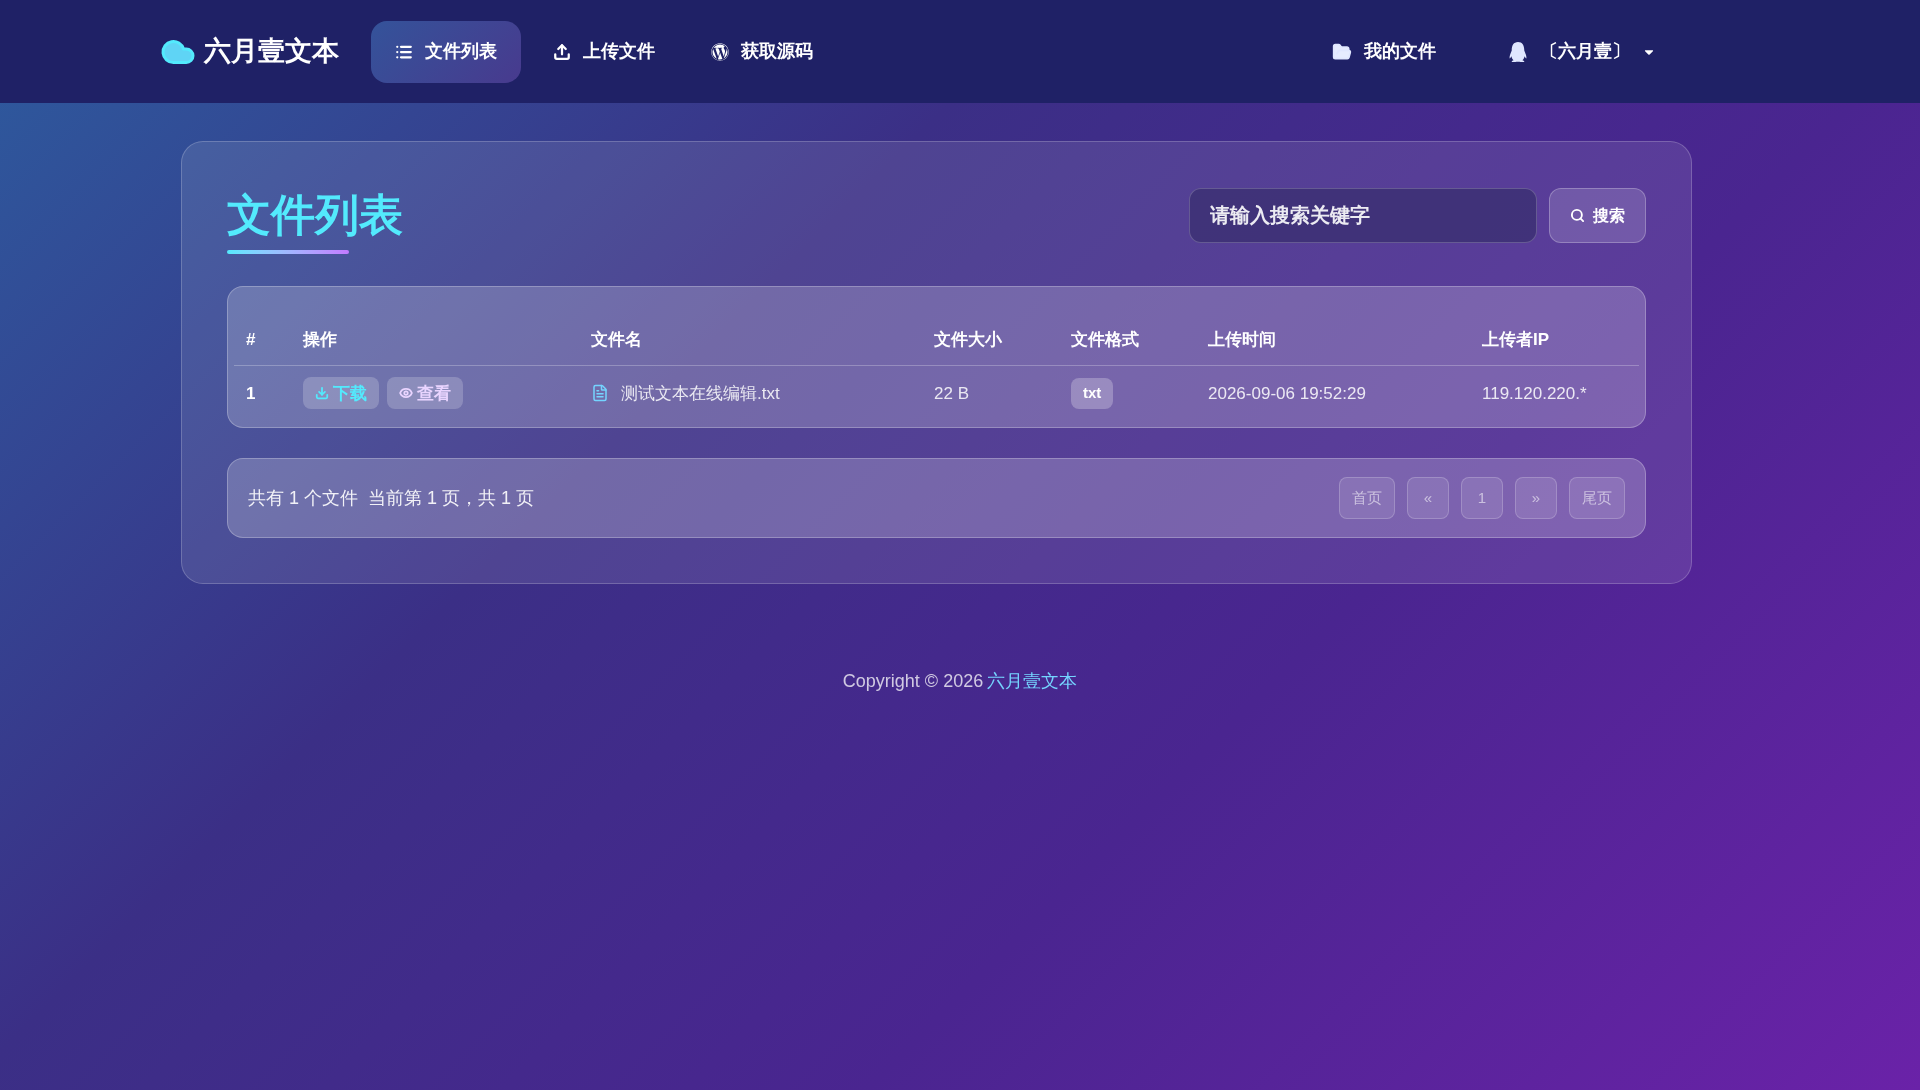  What do you see at coordinates (750, 393) in the screenshot?
I see `file-link: 测试文本在线编辑.txt` at bounding box center [750, 393].